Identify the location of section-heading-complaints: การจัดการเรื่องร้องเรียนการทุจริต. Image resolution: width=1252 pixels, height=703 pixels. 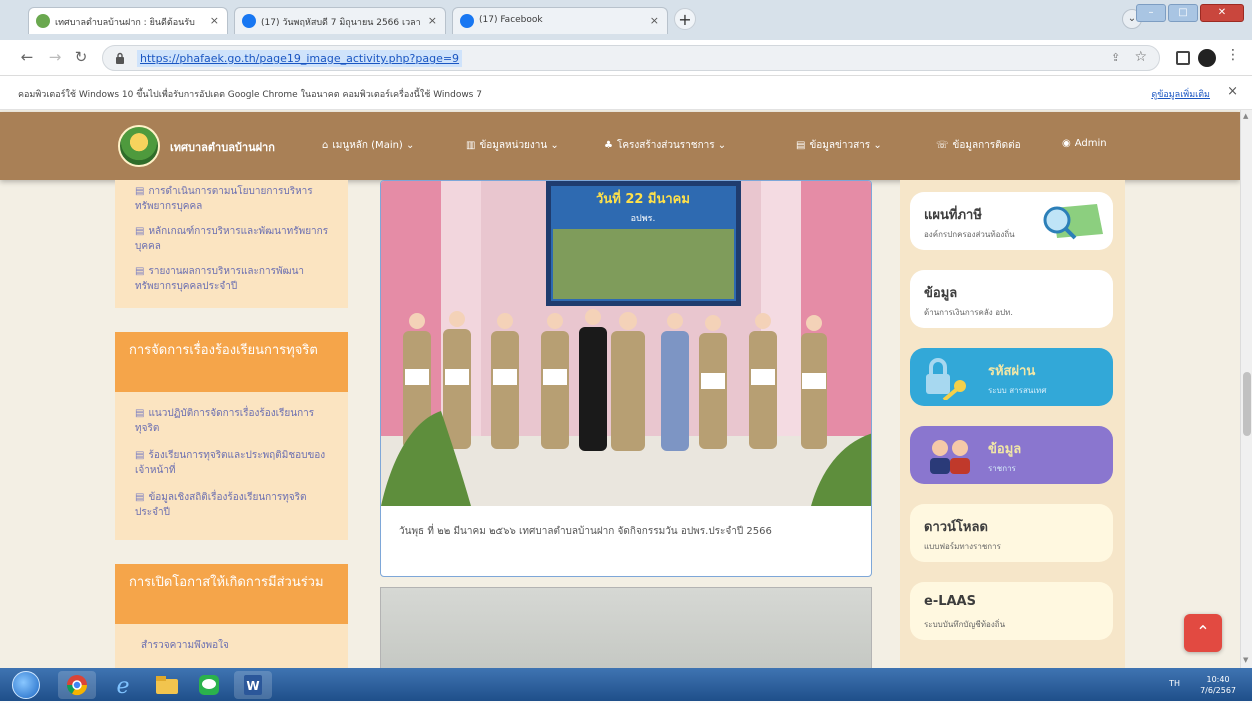
(231, 362).